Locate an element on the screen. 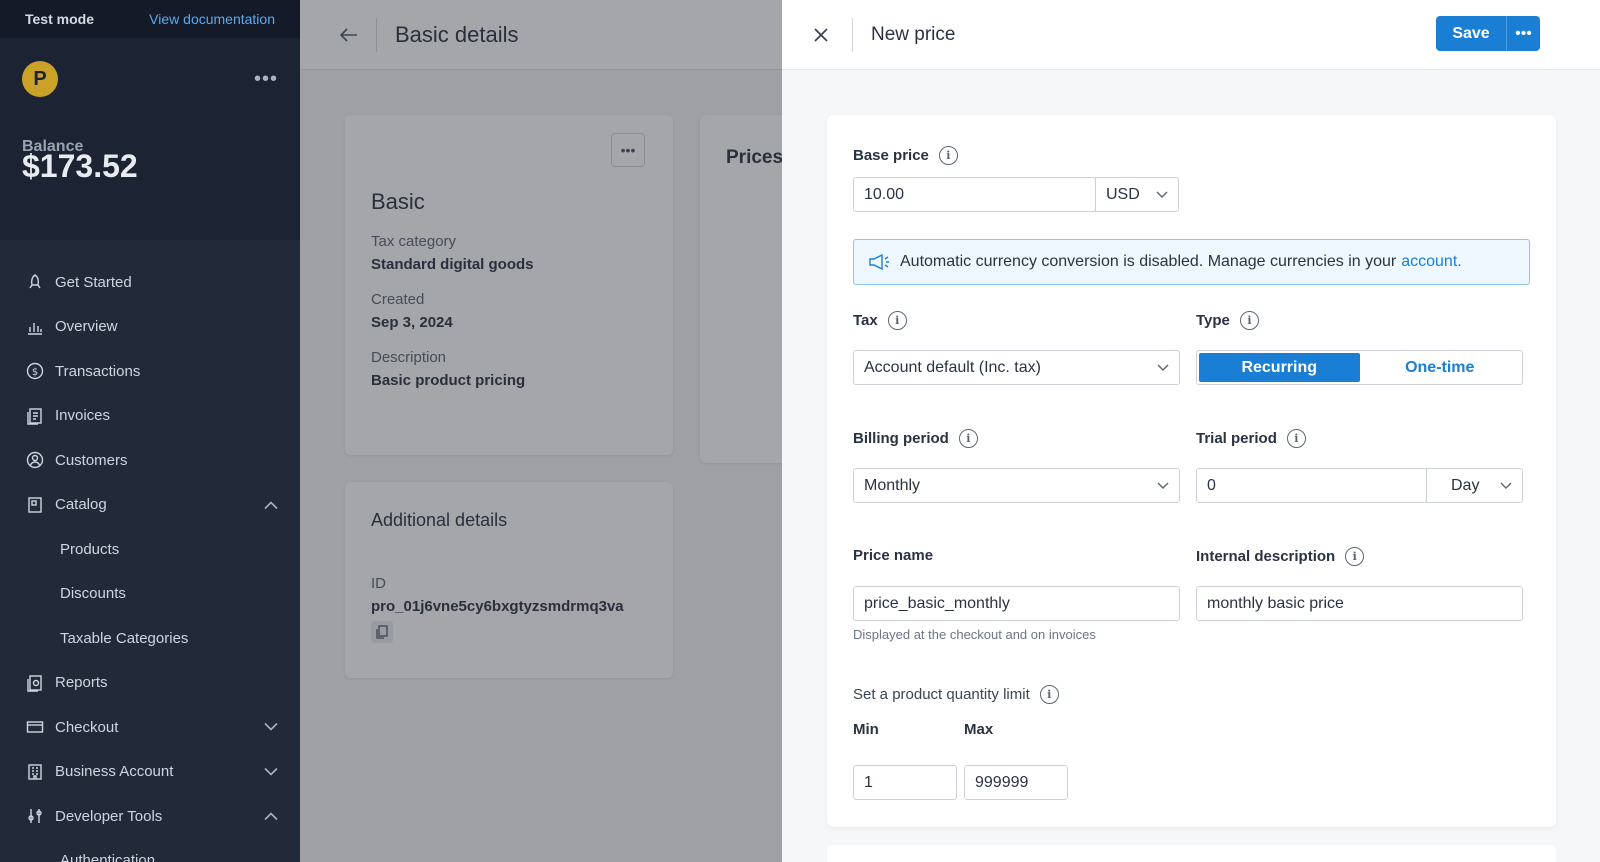 The width and height of the screenshot is (1600, 862). trial-period-label-text: Trial period is located at coordinates (1236, 438).